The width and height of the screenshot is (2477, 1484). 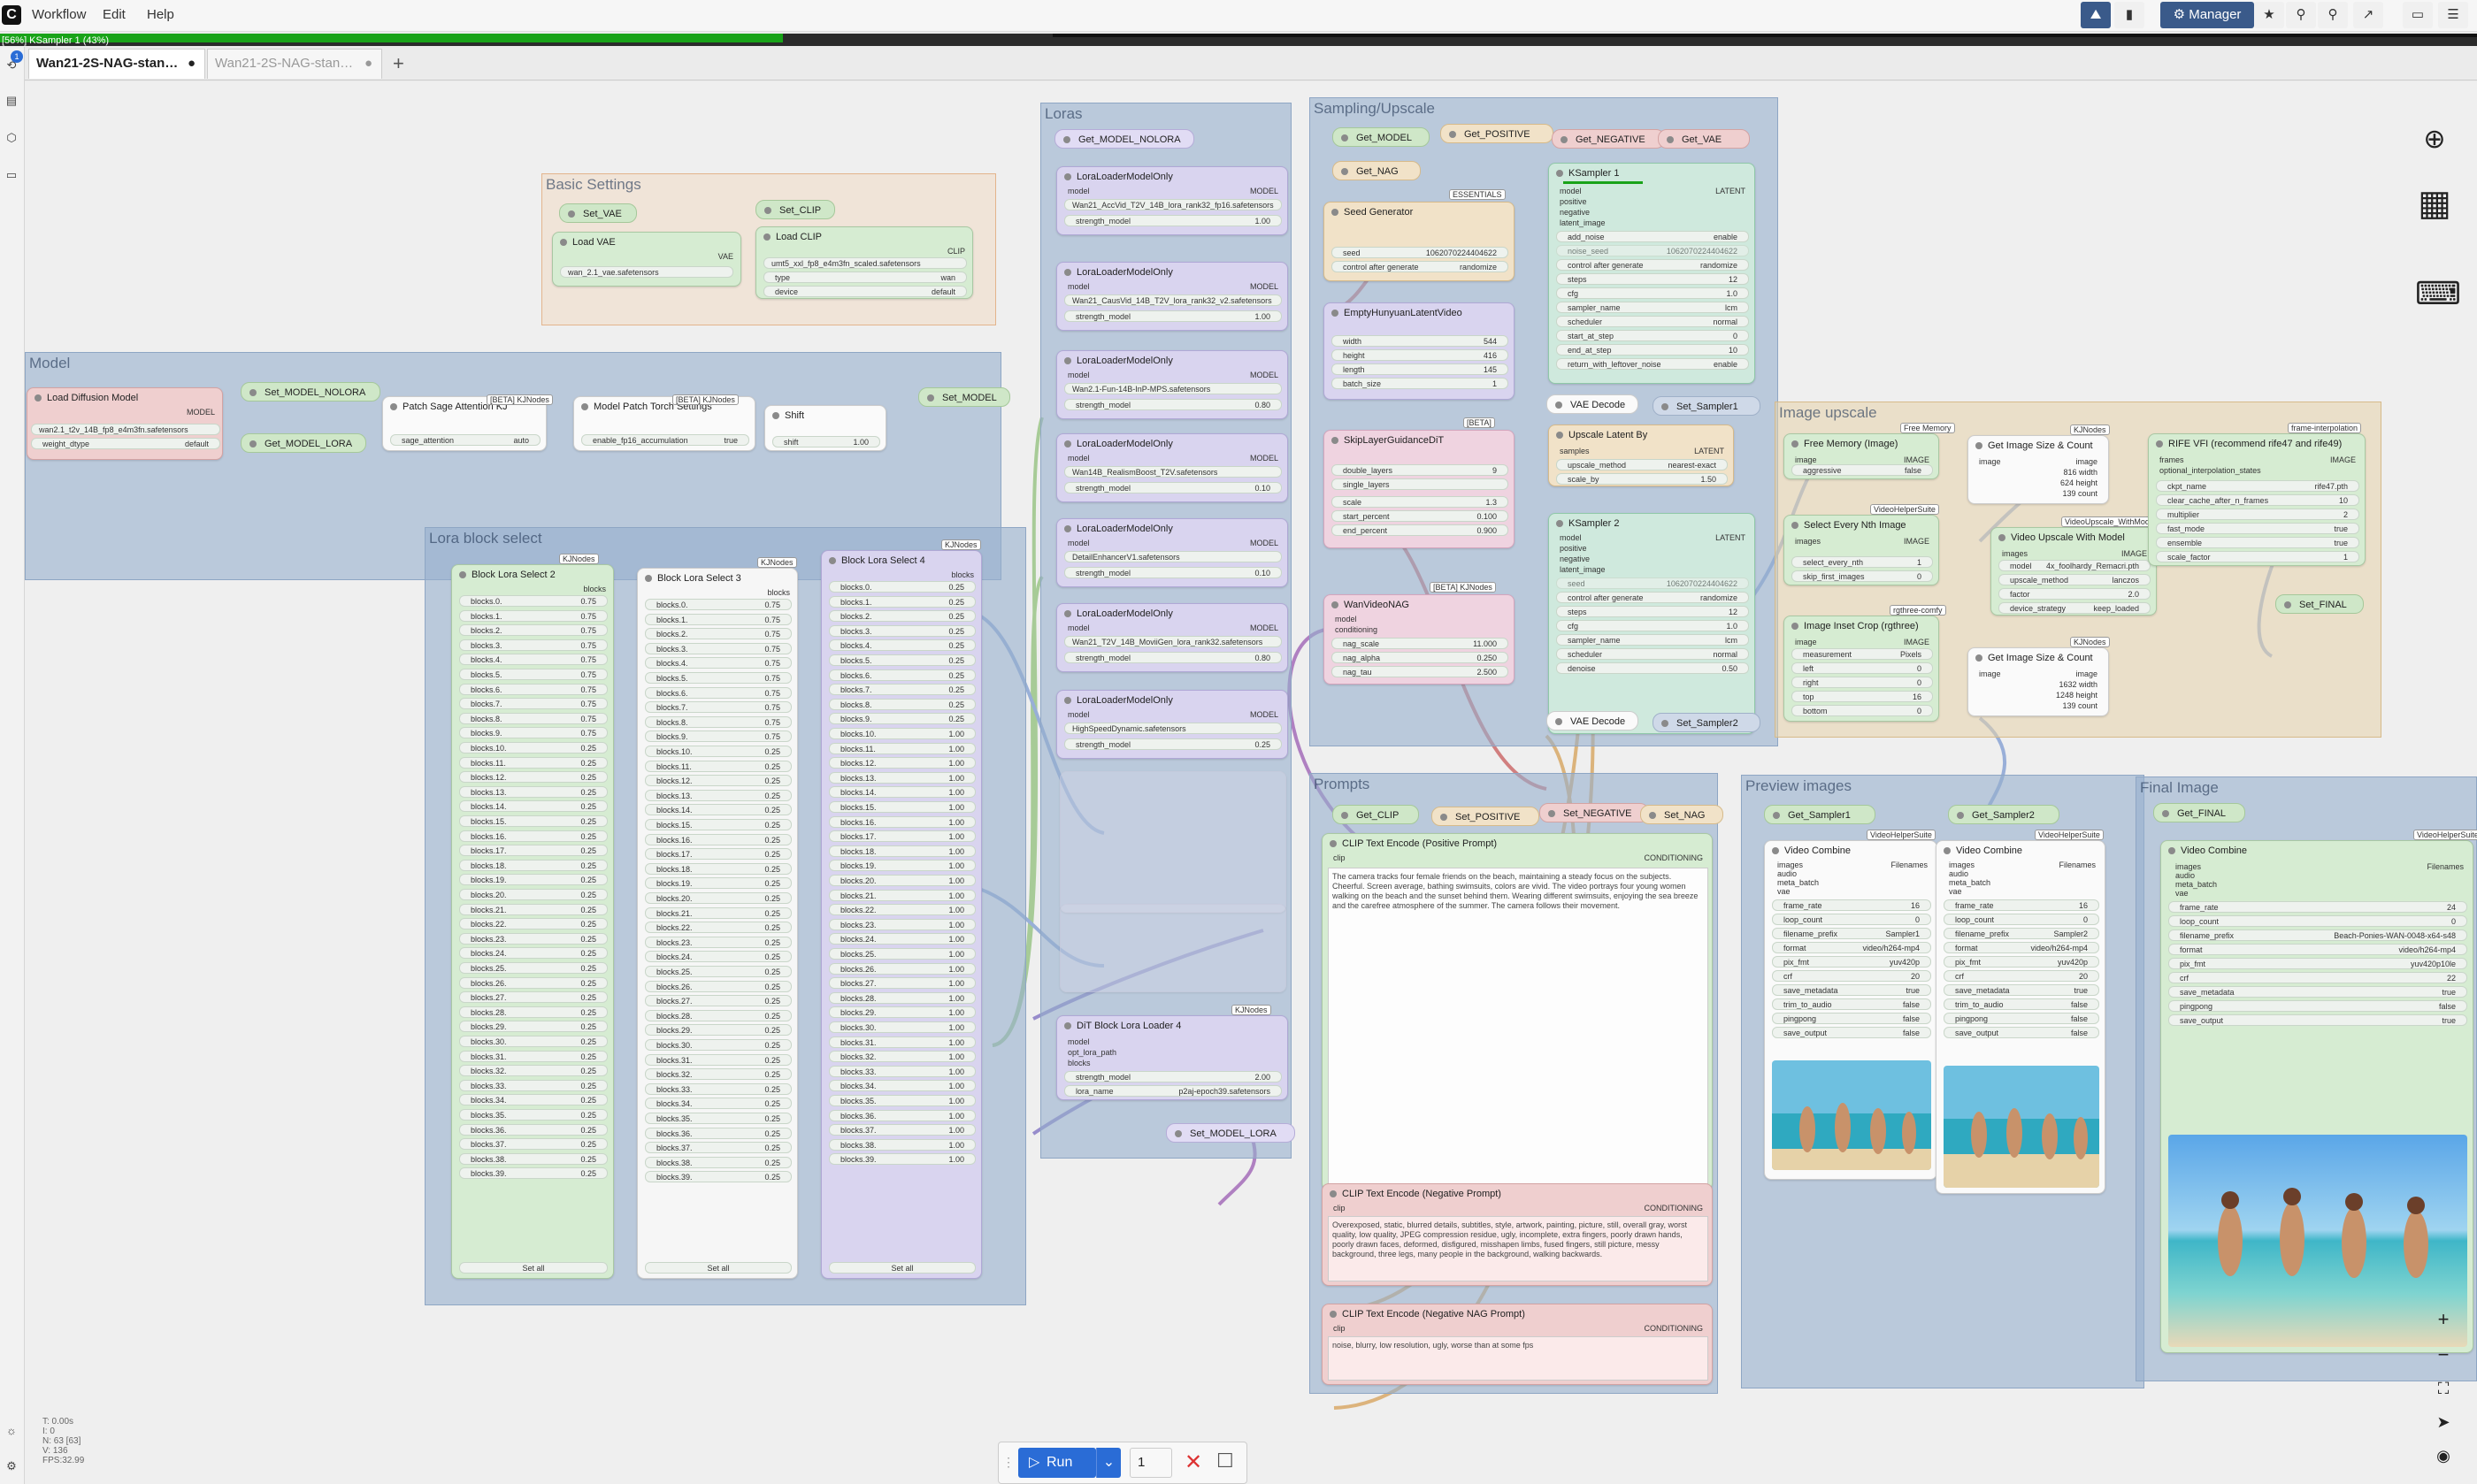 I want to click on block-weight-slider: blocks.30. 0.25, so click(x=718, y=1045).